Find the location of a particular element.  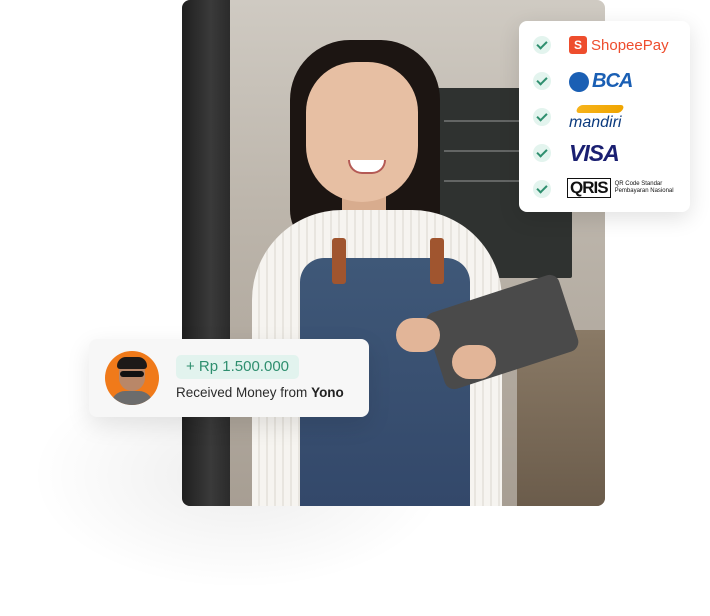

bca-logo: BCA is located at coordinates (601, 81).